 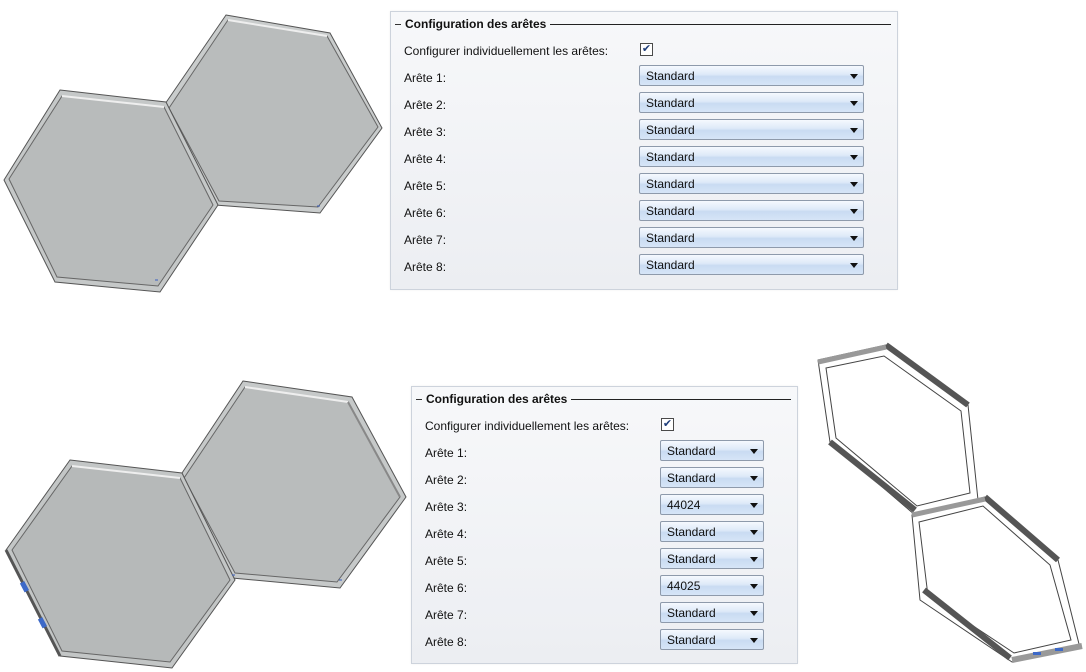 I want to click on edge-3-select: 44024, so click(x=712, y=504).